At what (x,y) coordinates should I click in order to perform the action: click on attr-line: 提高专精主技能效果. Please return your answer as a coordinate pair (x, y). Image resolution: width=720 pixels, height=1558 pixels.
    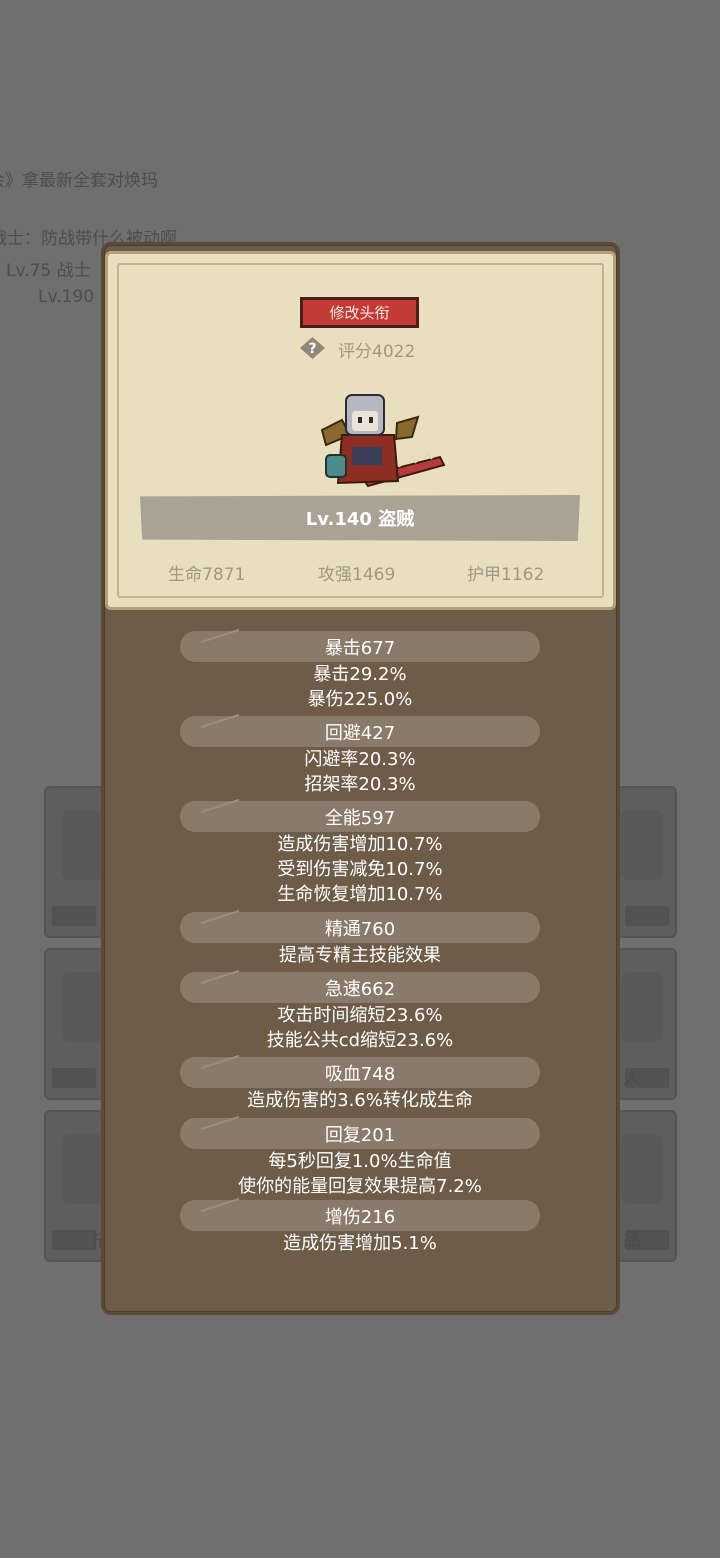
    Looking at the image, I should click on (360, 955).